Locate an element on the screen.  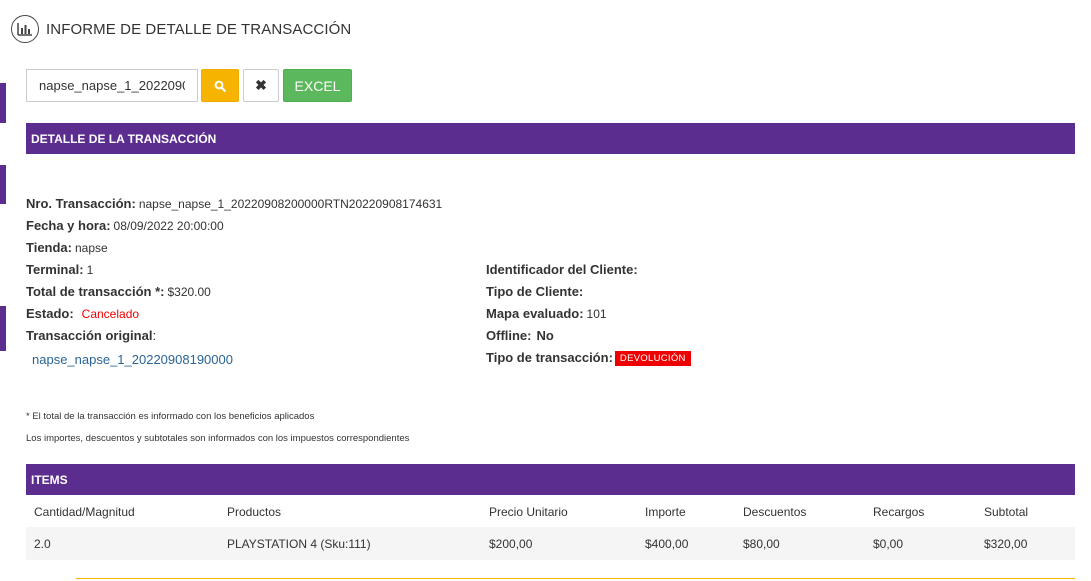
detail-section-header: DETALLE DE LA TRANSACCIÓN is located at coordinates (550, 138).